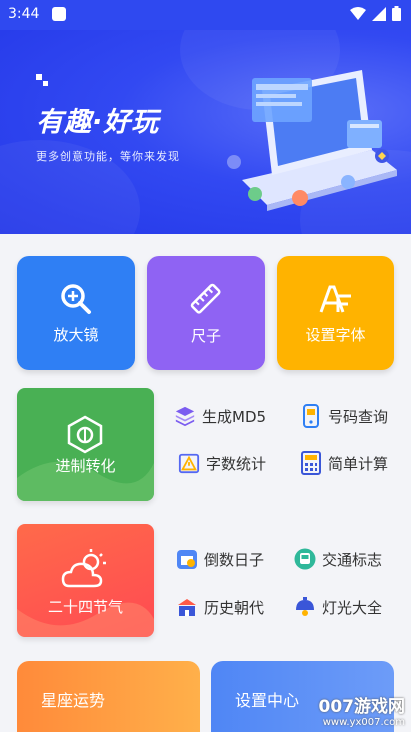 The height and width of the screenshot is (732, 411). Describe the element at coordinates (205, 298) in the screenshot. I see `ruler-icon` at that location.